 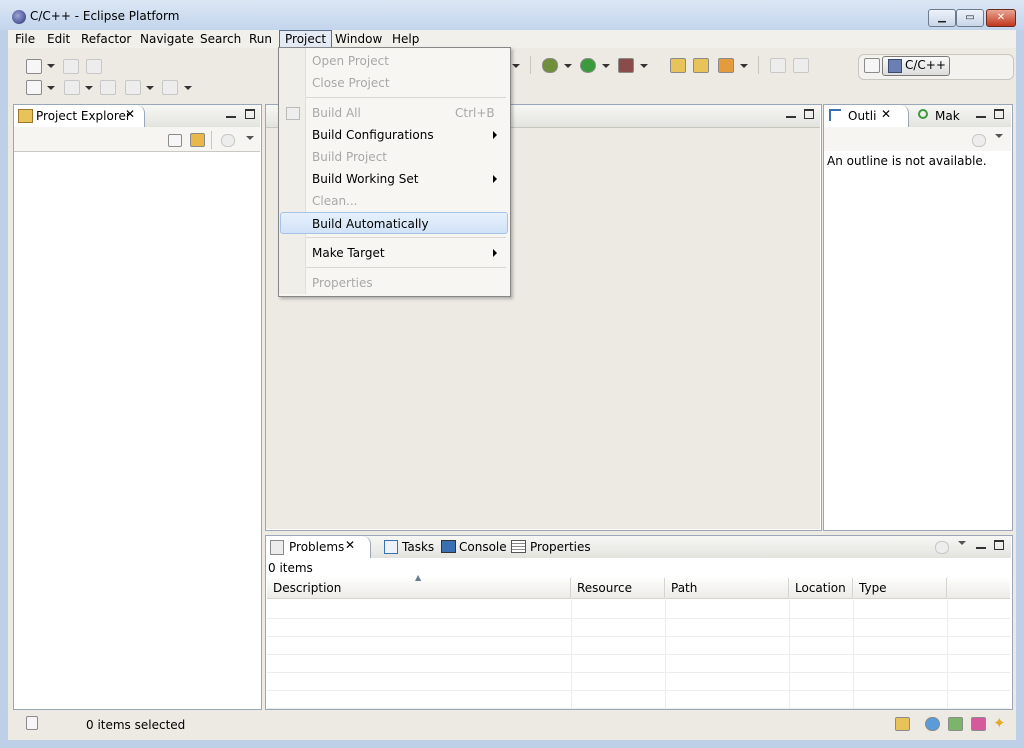 I want to click on menu-navigate: Navigate, so click(x=167, y=39).